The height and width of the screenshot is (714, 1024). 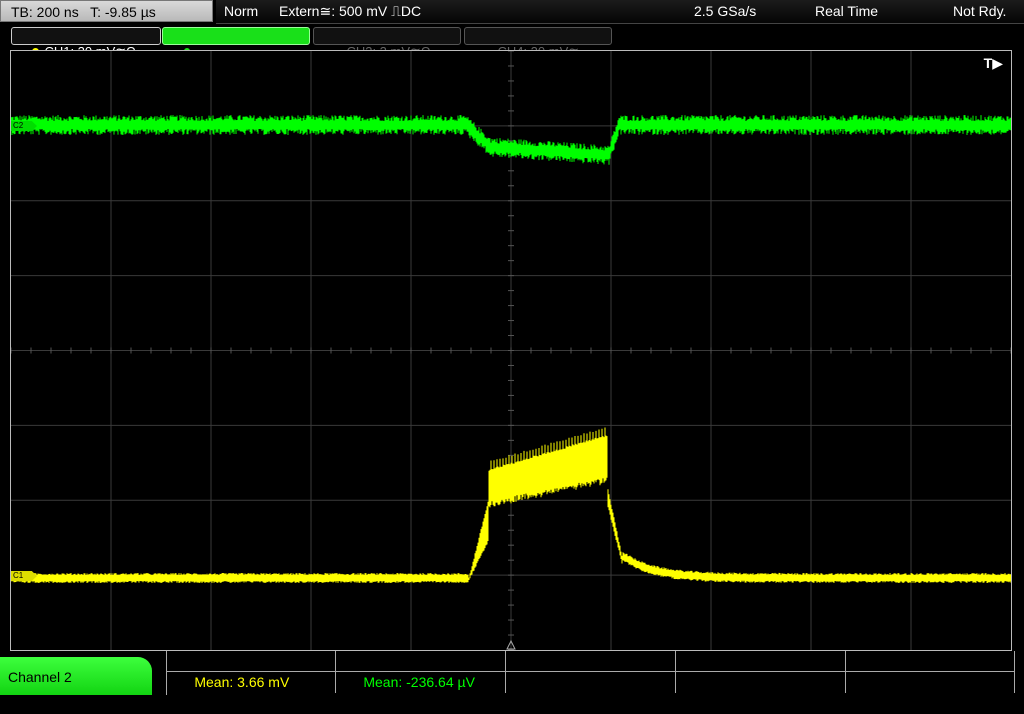 What do you see at coordinates (993, 63) in the screenshot?
I see `trigger-position-marker: T▶` at bounding box center [993, 63].